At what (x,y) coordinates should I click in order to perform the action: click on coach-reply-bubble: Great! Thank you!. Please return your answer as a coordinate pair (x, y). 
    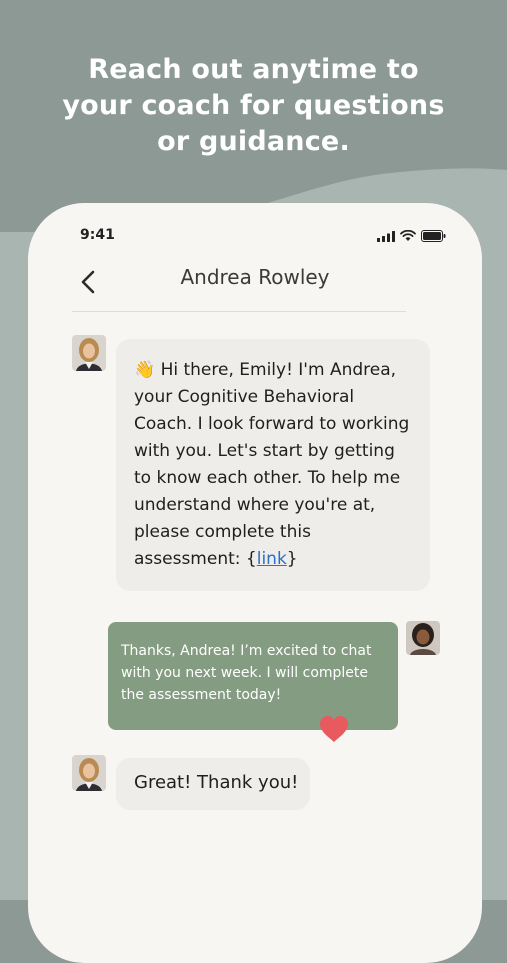
    Looking at the image, I should click on (213, 784).